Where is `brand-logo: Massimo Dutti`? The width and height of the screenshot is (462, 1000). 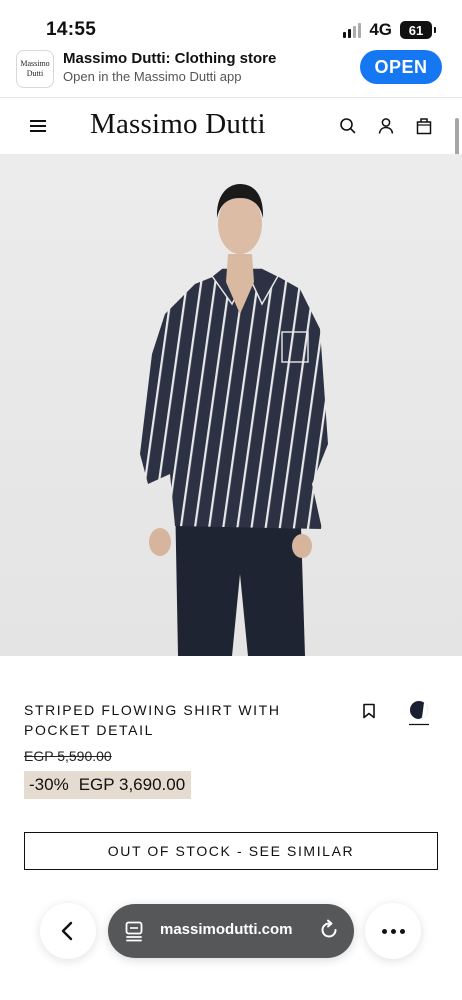 brand-logo: Massimo Dutti is located at coordinates (178, 124).